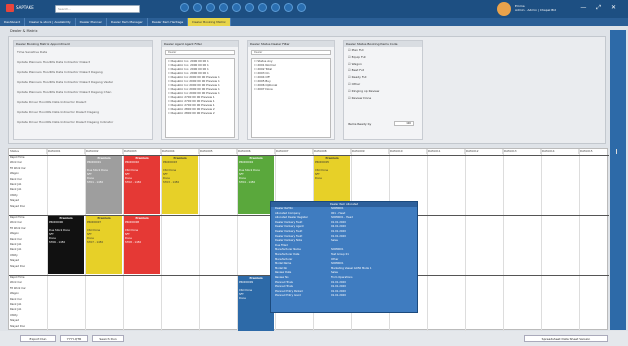 This screenshot has height=346, width=628. I want to click on booking-checkbox: ☑ Ringing op Review, so click(383, 91).